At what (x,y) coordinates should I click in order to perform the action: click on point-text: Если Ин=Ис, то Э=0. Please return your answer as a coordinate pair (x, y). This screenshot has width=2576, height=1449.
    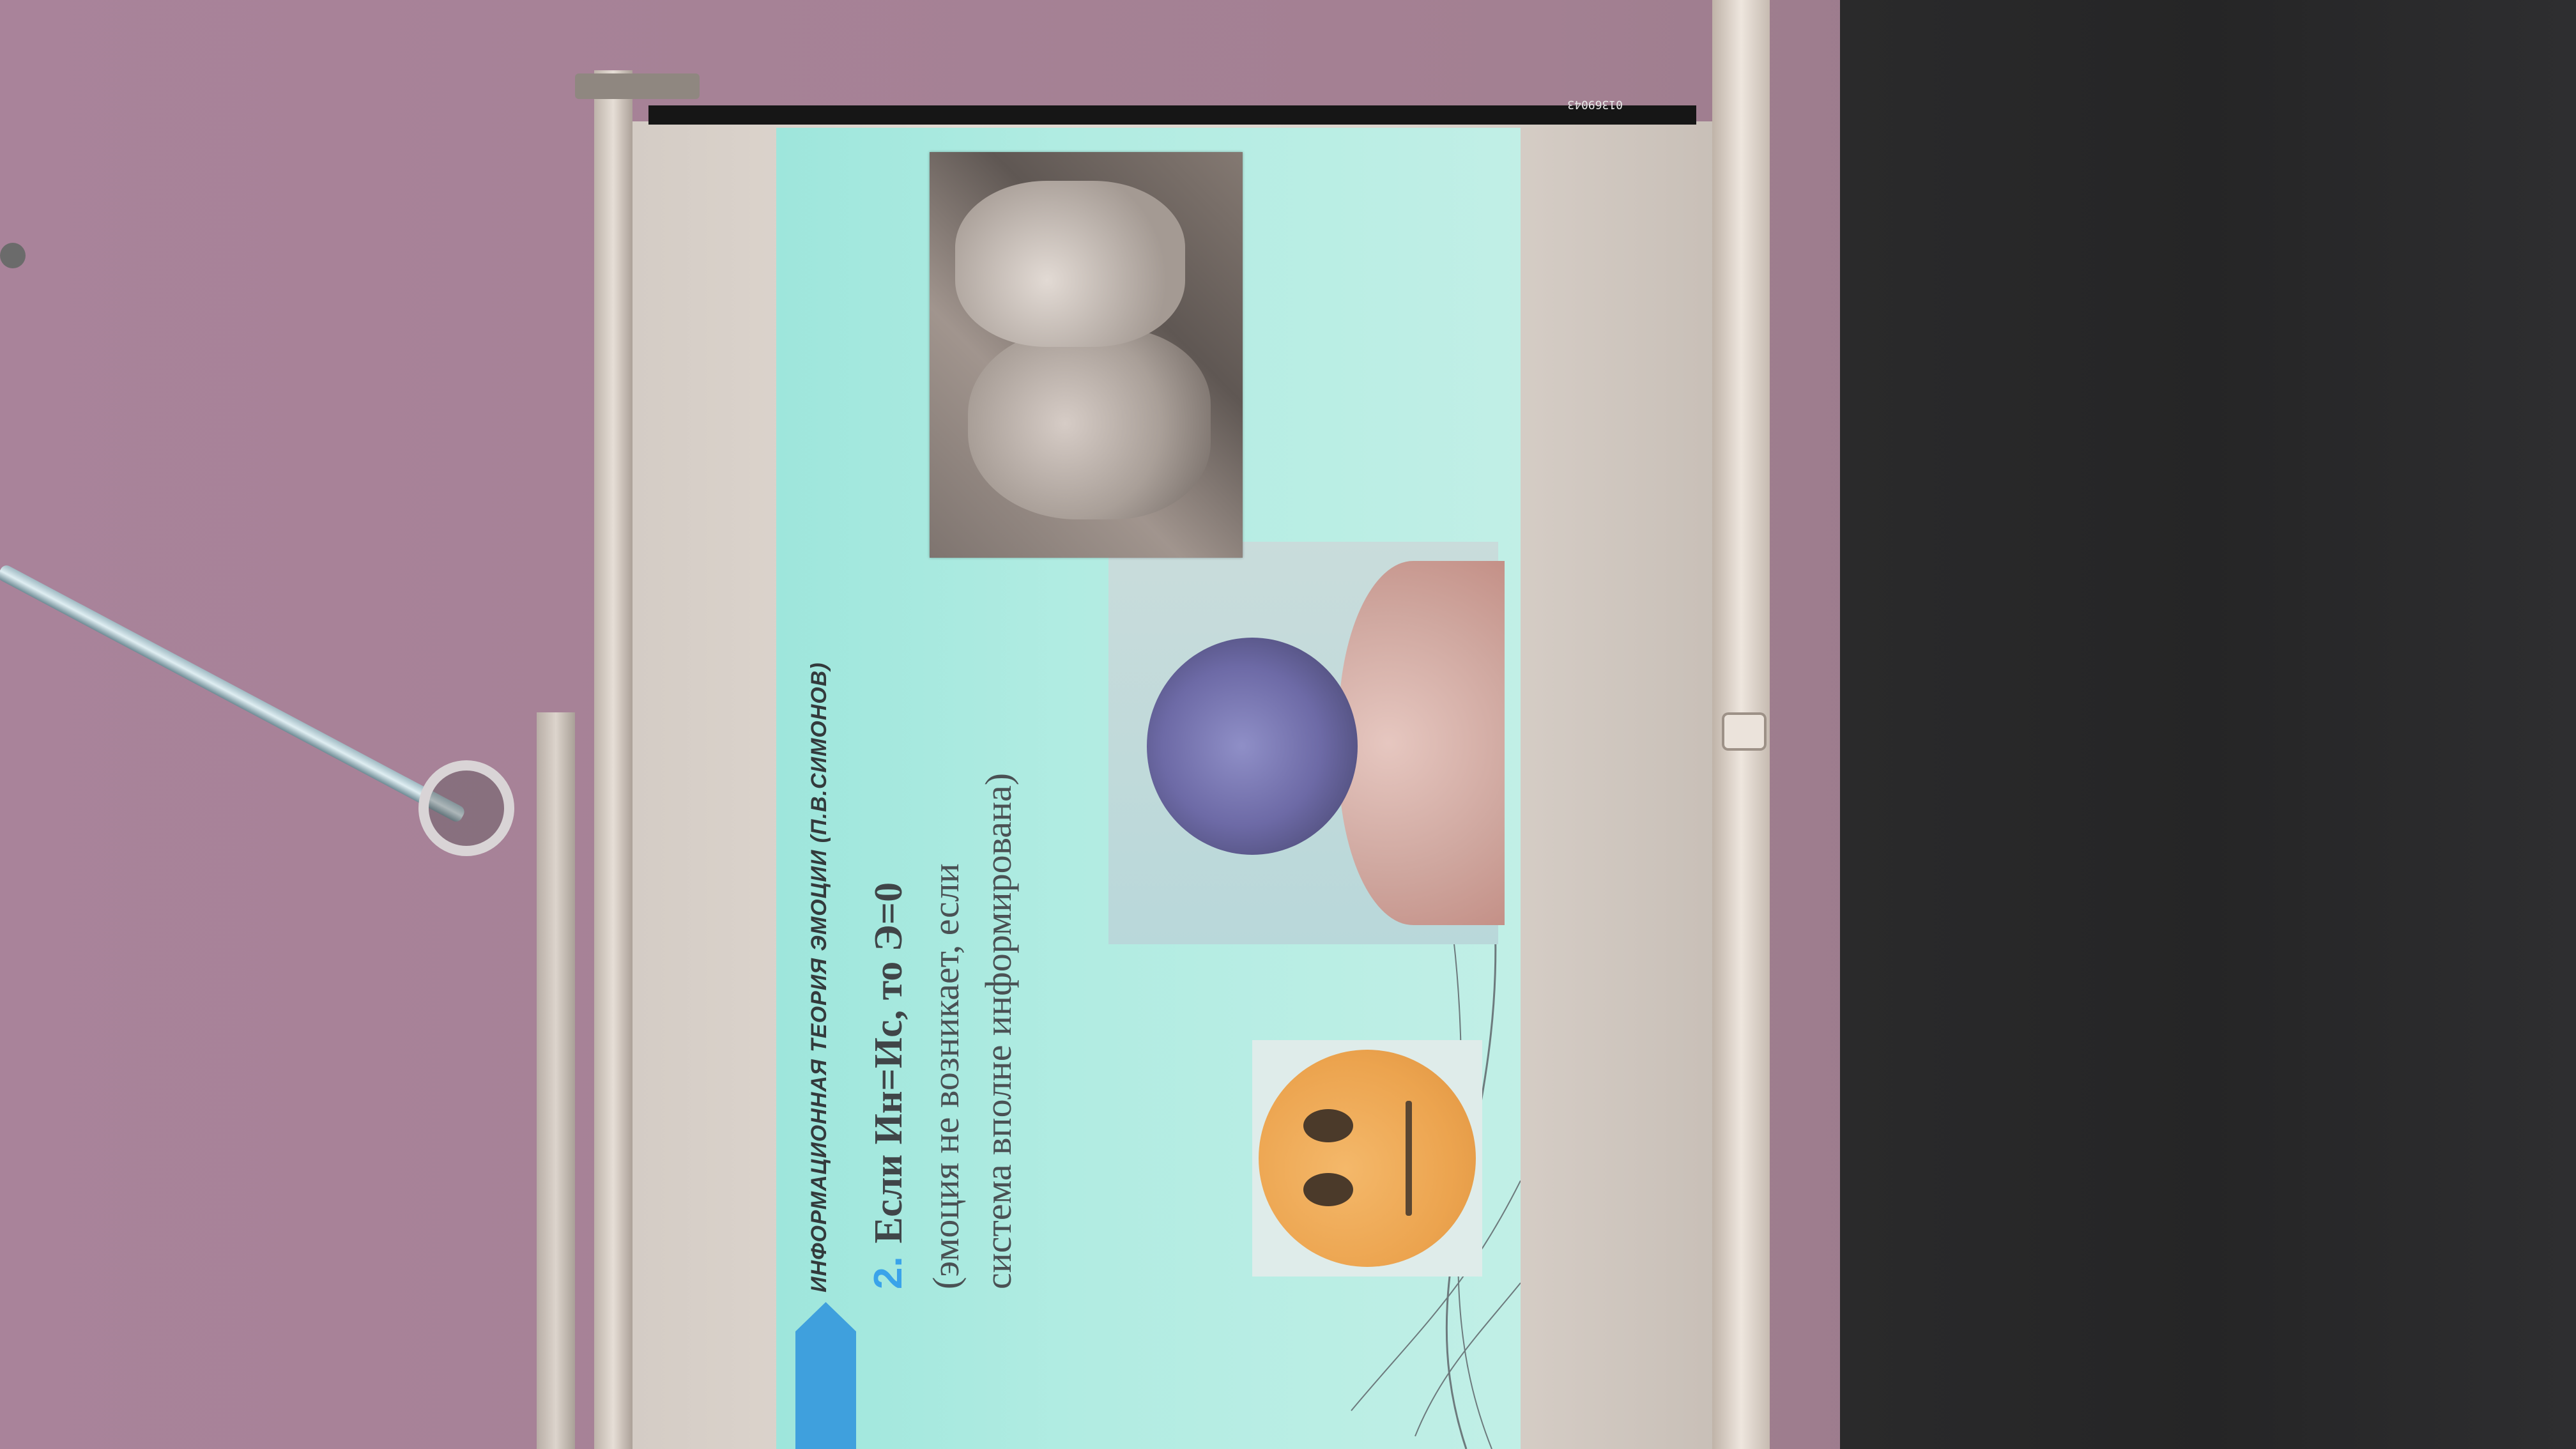
    Looking at the image, I should click on (888, 1063).